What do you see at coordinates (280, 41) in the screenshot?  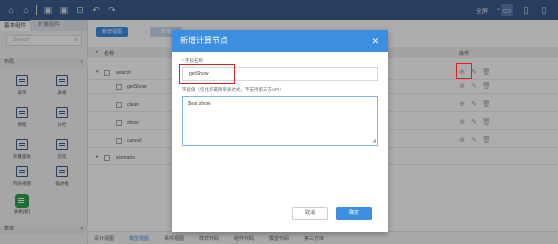 I see `dialog-header: 新增计算节点 ✕` at bounding box center [280, 41].